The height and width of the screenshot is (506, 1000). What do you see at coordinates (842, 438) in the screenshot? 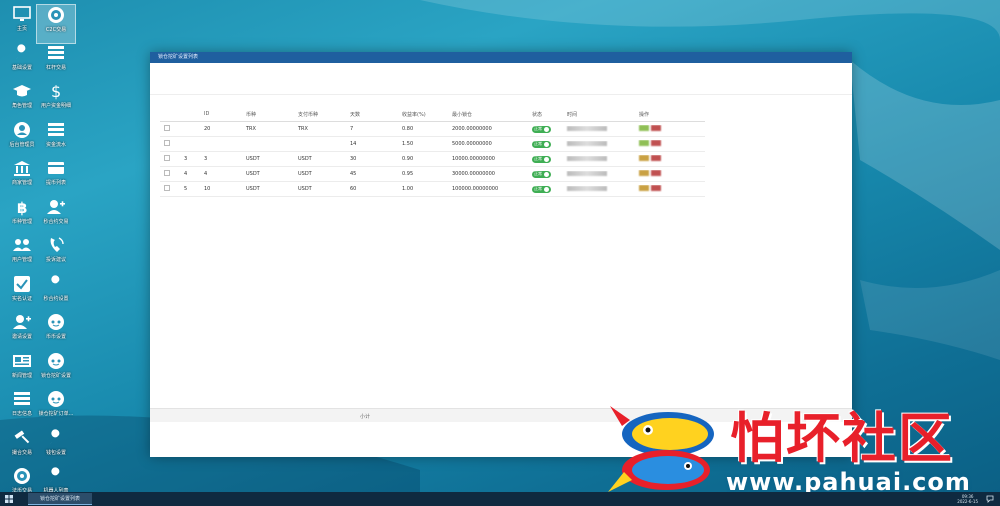
I see `watermark-title: 怕坏社区` at bounding box center [842, 438].